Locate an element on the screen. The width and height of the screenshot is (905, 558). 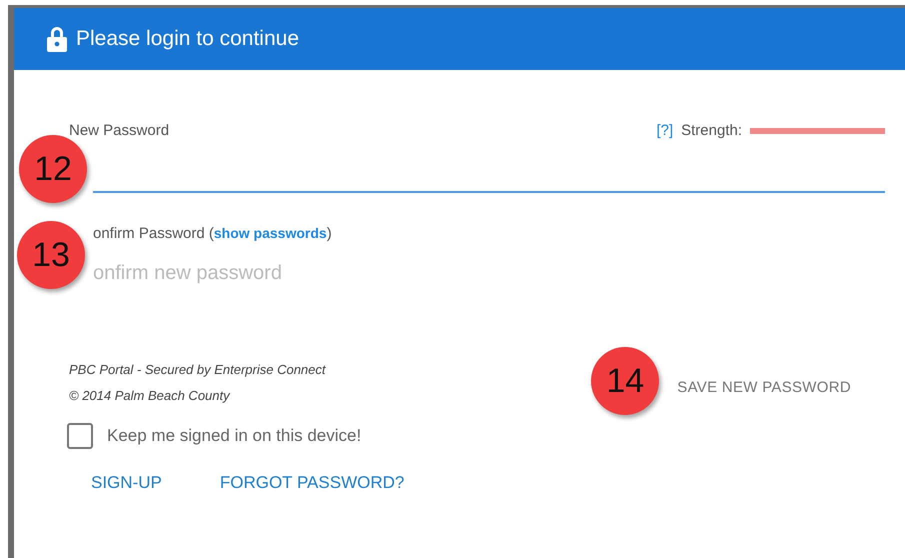
help-link: [?] is located at coordinates (665, 130).